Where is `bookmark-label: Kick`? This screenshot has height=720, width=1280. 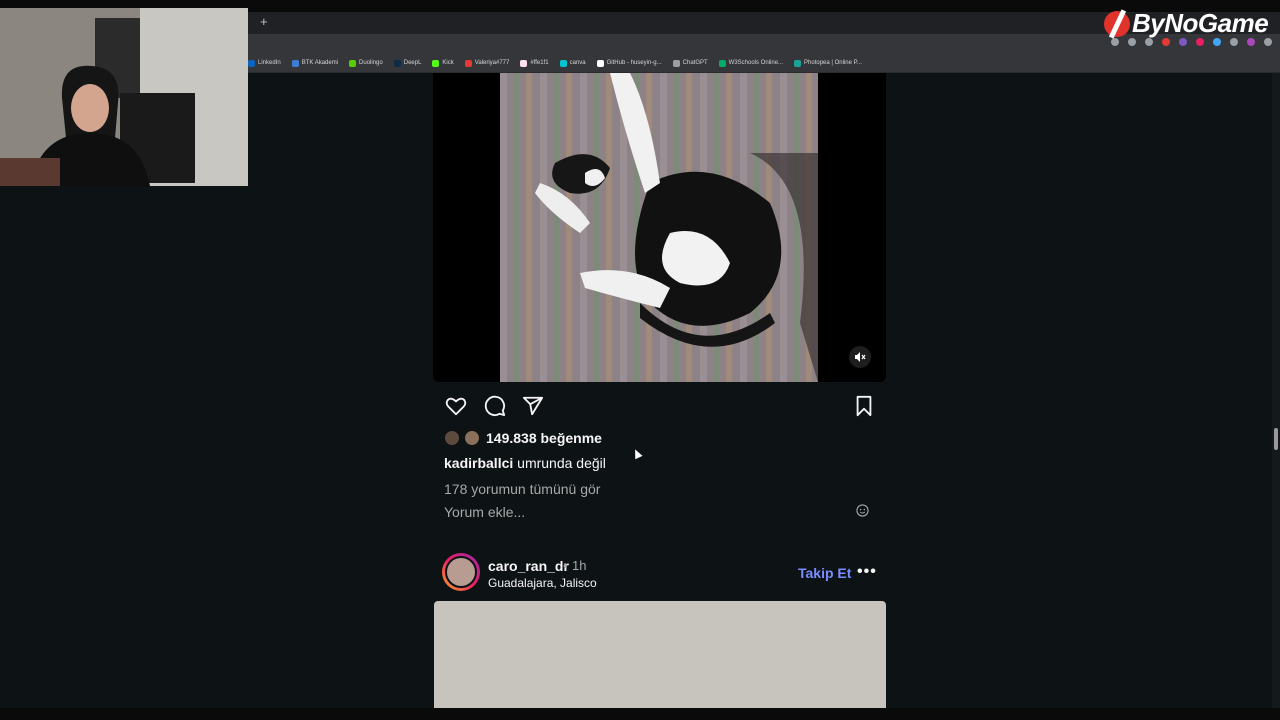
bookmark-label: Kick is located at coordinates (448, 63).